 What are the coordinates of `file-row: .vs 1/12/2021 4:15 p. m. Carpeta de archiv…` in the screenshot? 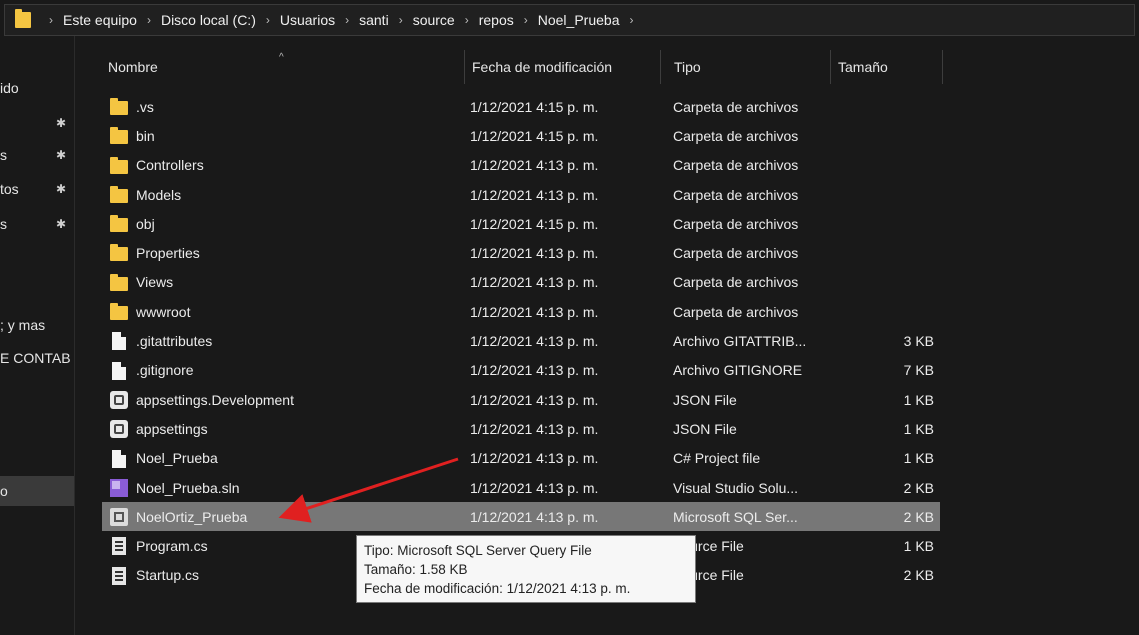 It's located at (521, 106).